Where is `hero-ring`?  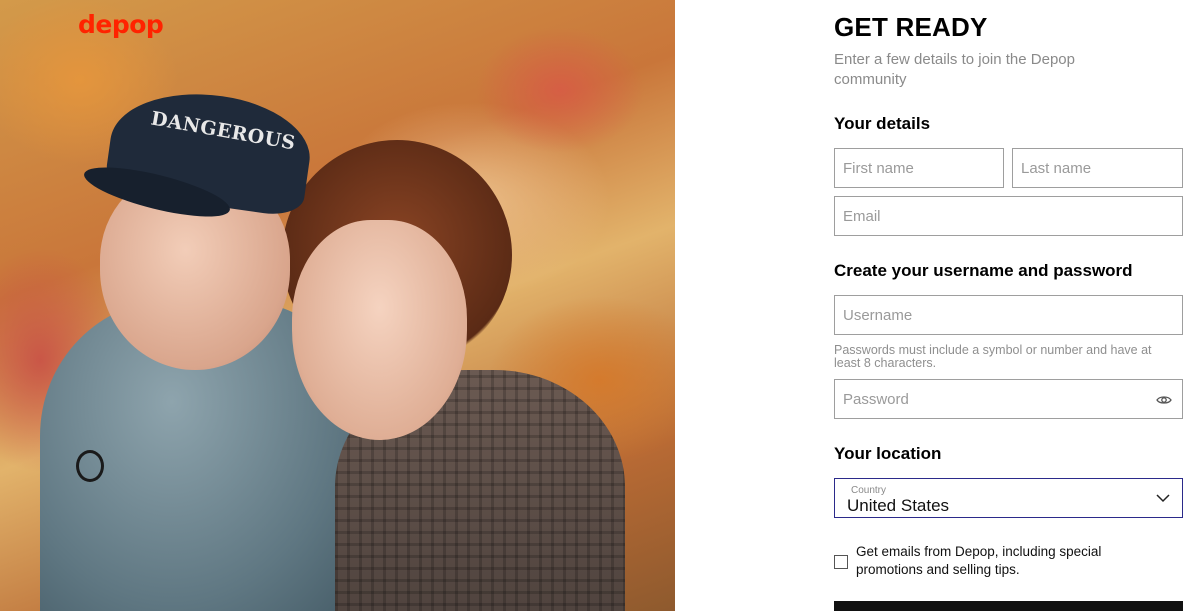 hero-ring is located at coordinates (90, 466).